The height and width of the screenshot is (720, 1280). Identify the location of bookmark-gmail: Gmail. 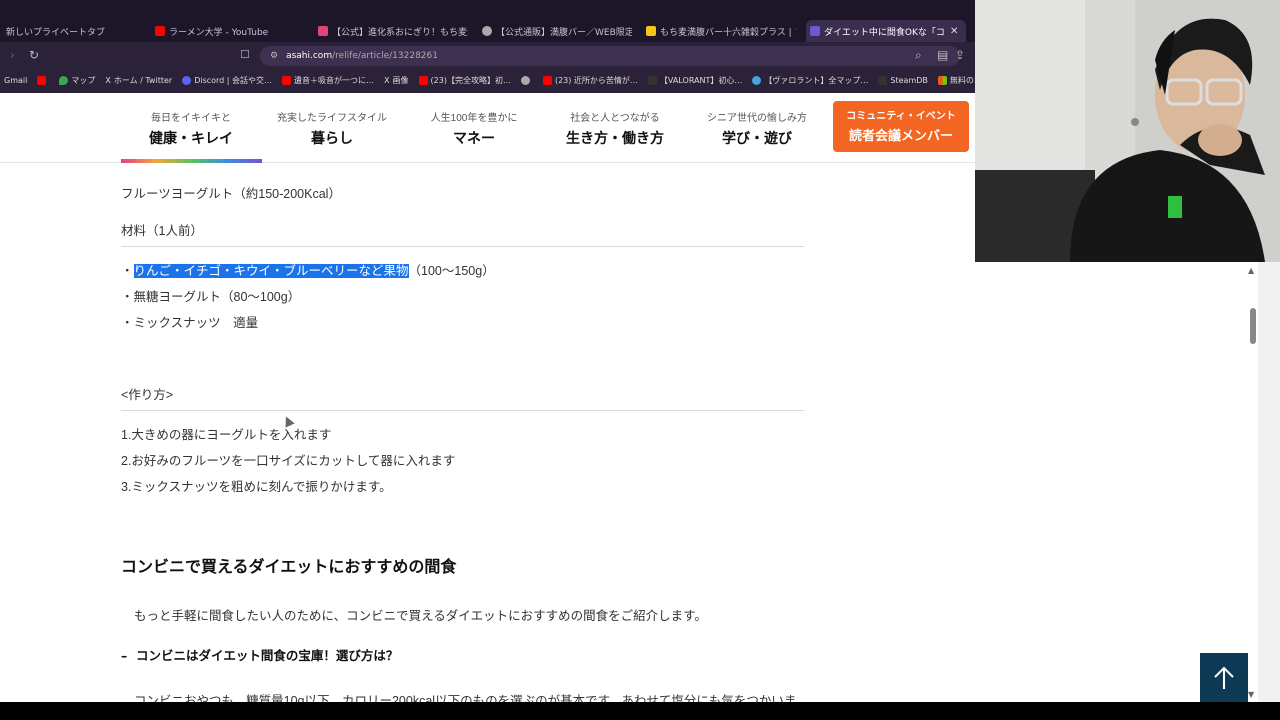
(15, 80).